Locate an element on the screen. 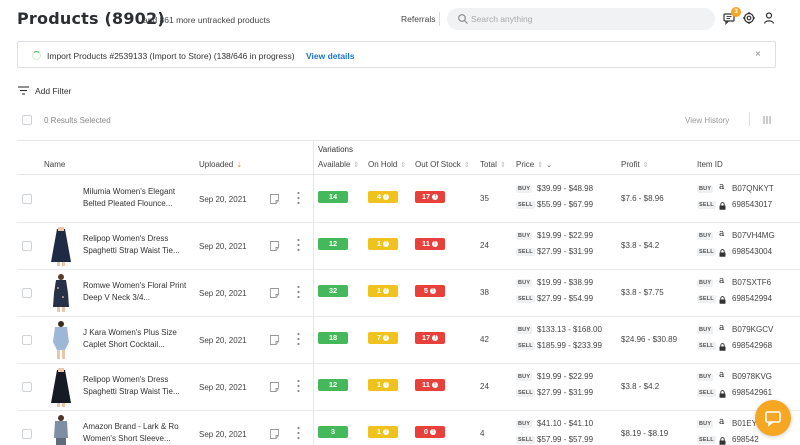 The height and width of the screenshot is (445, 800). out-of-stock-badge: 0 is located at coordinates (430, 432).